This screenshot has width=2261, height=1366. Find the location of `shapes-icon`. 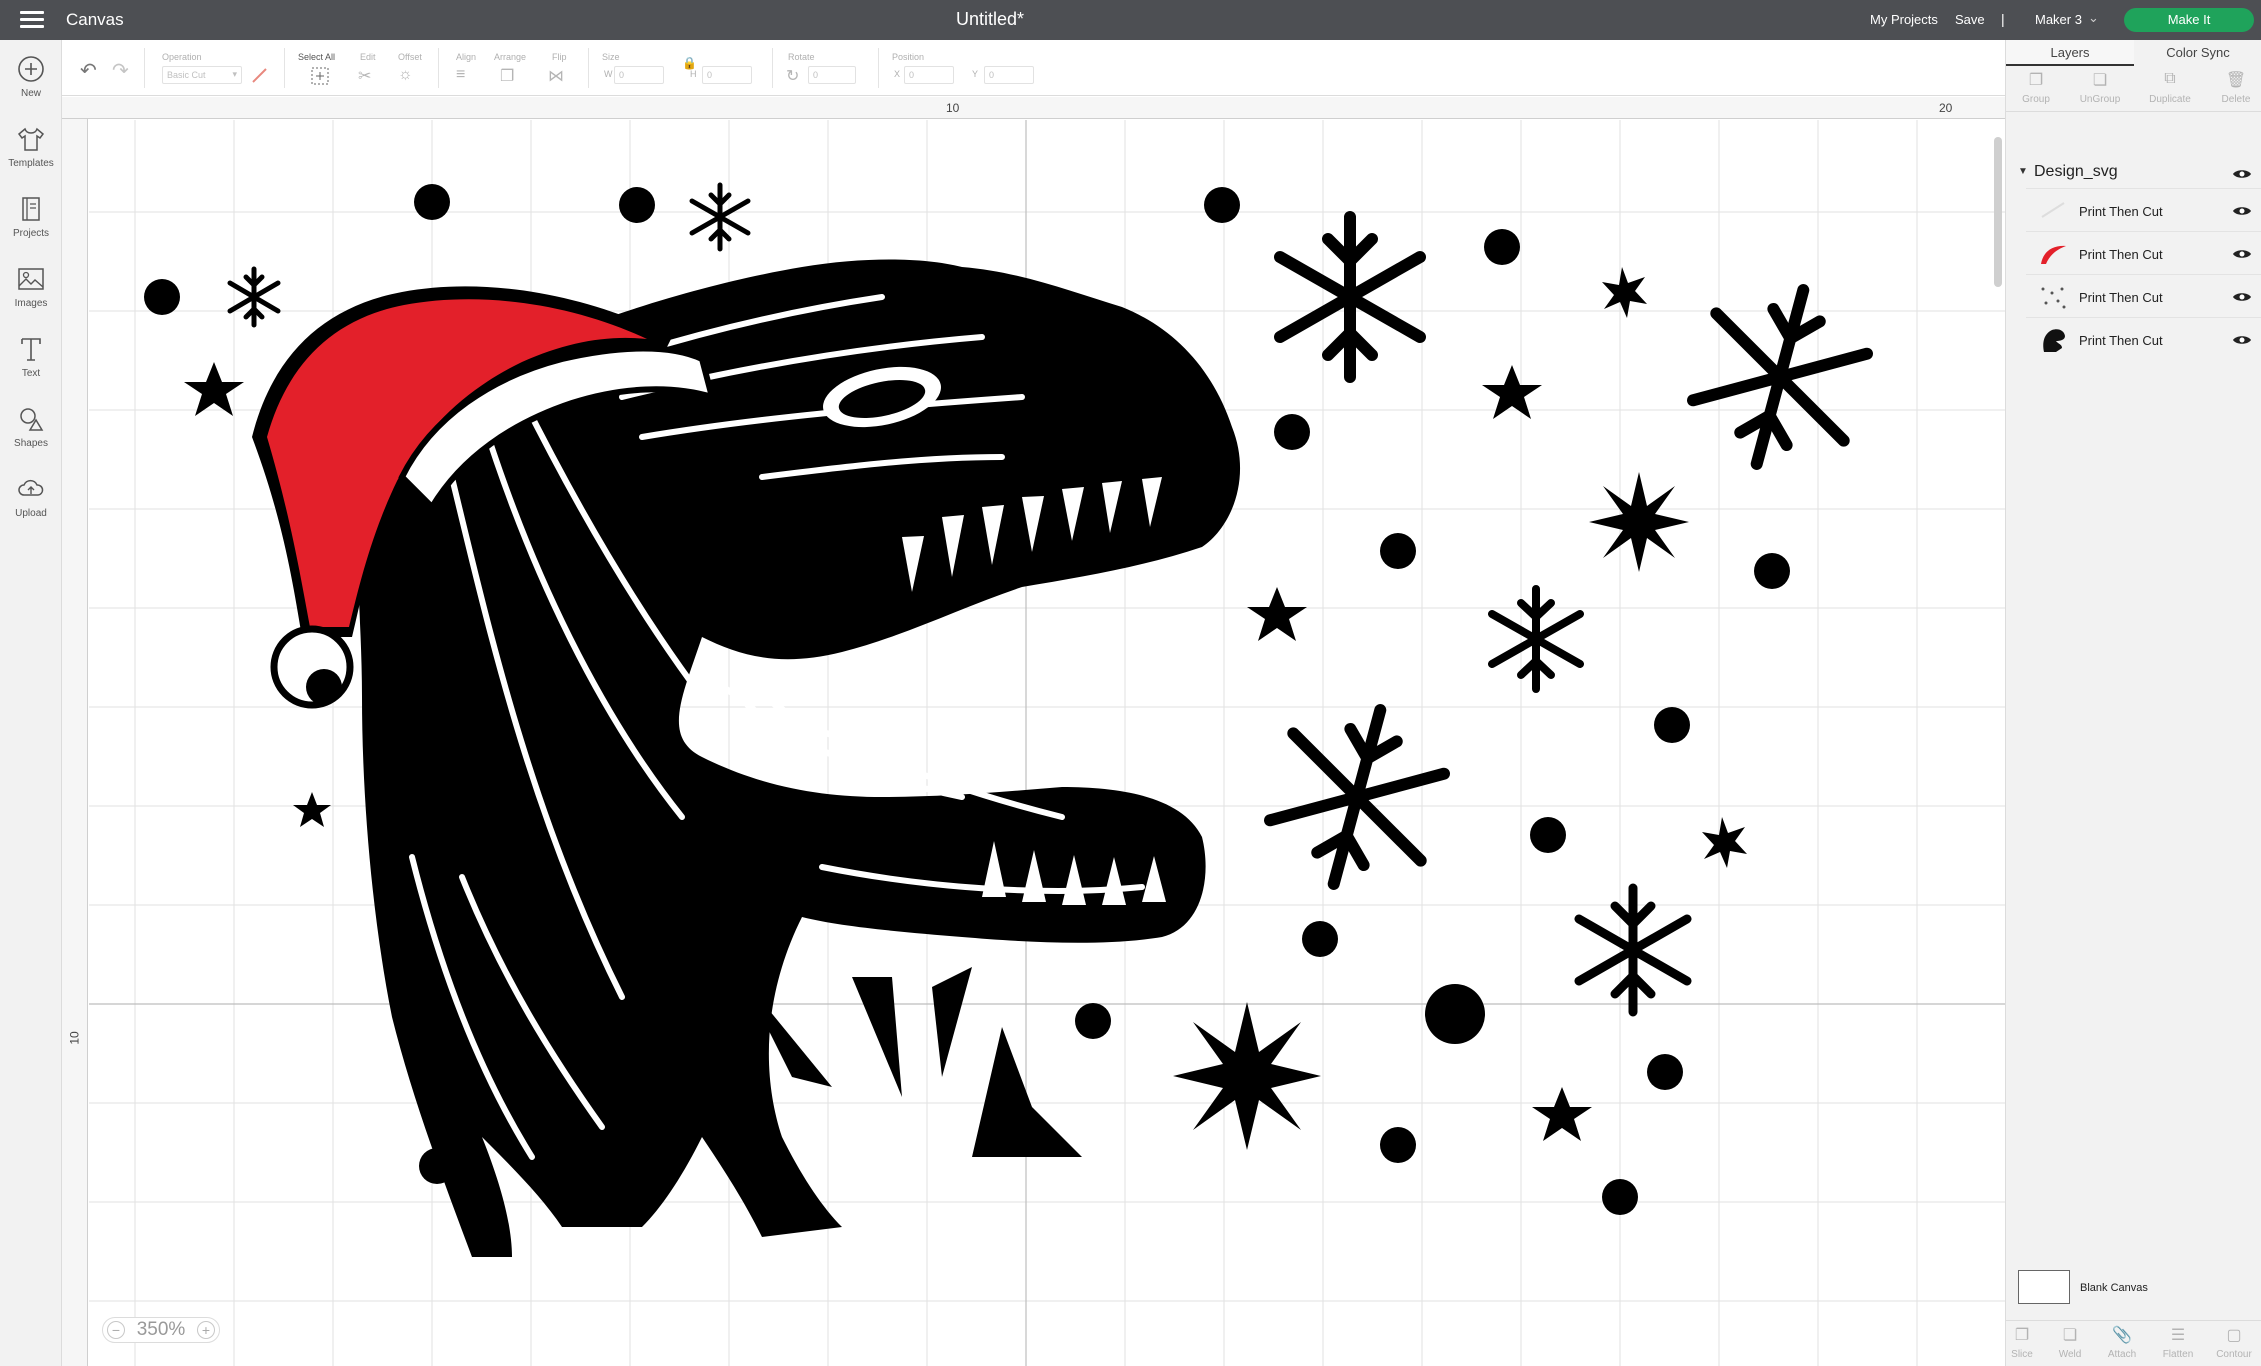

shapes-icon is located at coordinates (32, 419).